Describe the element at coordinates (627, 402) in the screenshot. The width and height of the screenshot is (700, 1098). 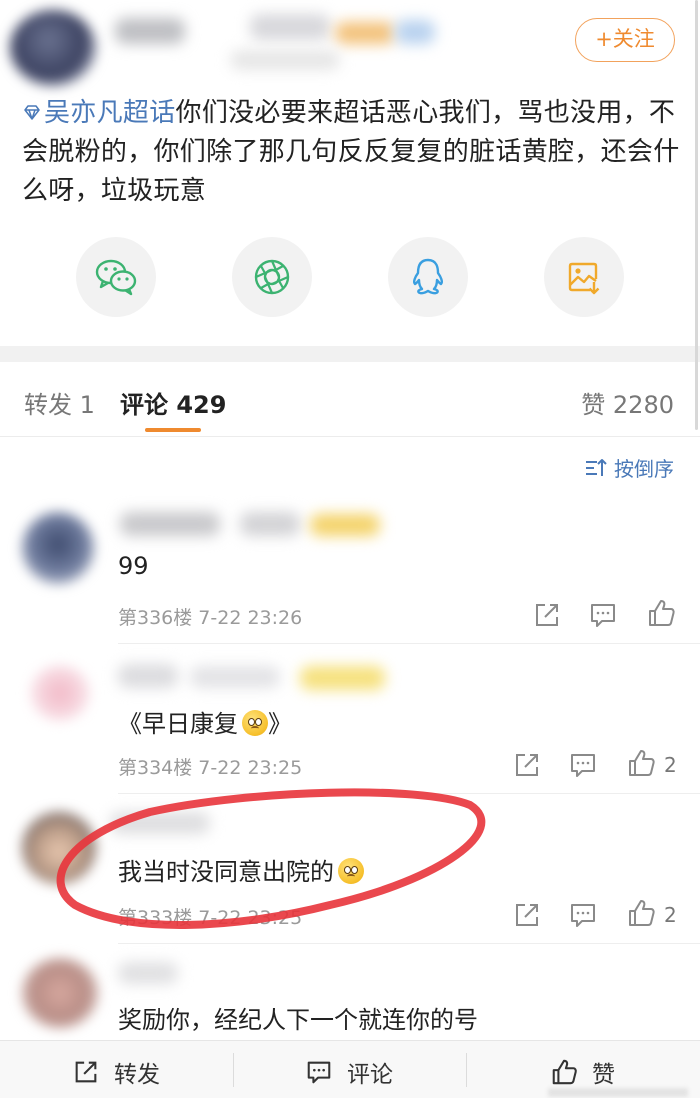
I see `tab-like: 赞 2280` at that location.